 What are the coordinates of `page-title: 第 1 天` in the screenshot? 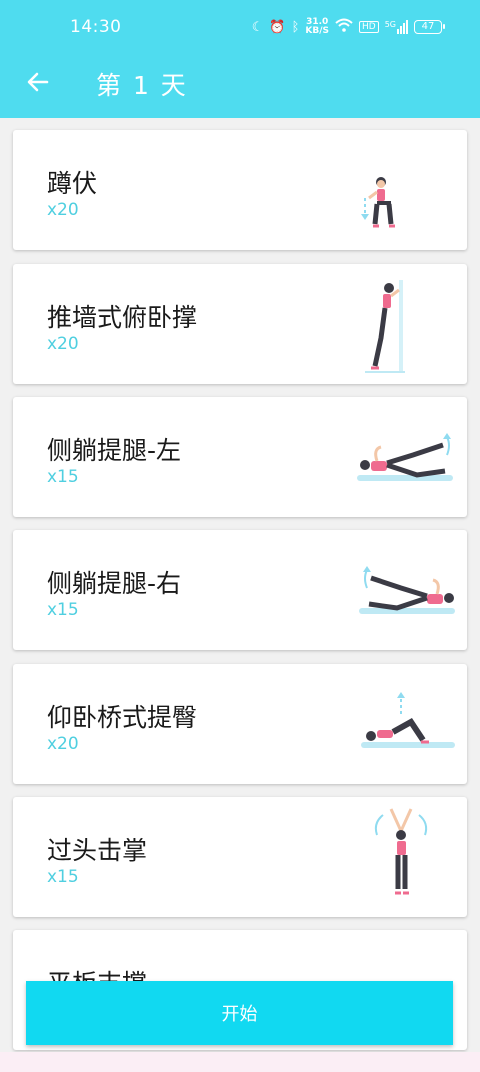 It's located at (142, 85).